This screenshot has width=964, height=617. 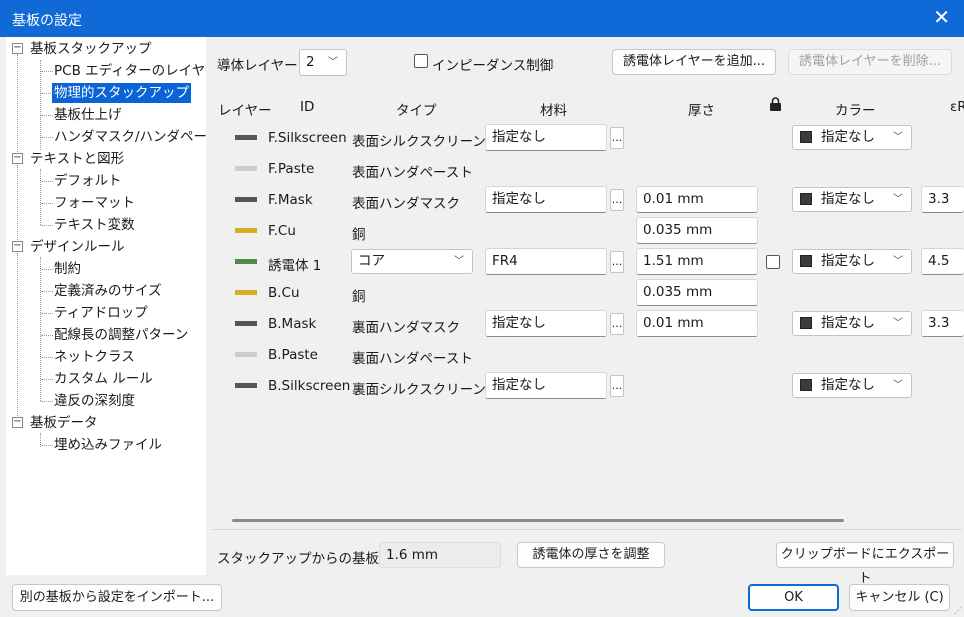 What do you see at coordinates (323, 62) in the screenshot?
I see `conductor-layers-select: 2 ﹀` at bounding box center [323, 62].